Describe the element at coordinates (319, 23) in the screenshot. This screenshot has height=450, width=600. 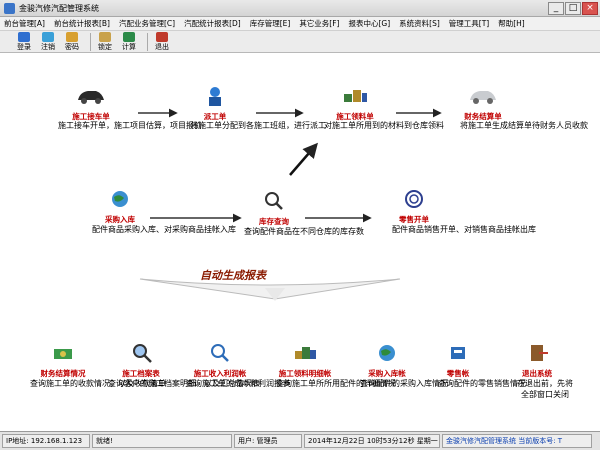
I see `menu-other: 其它业务[F]` at that location.